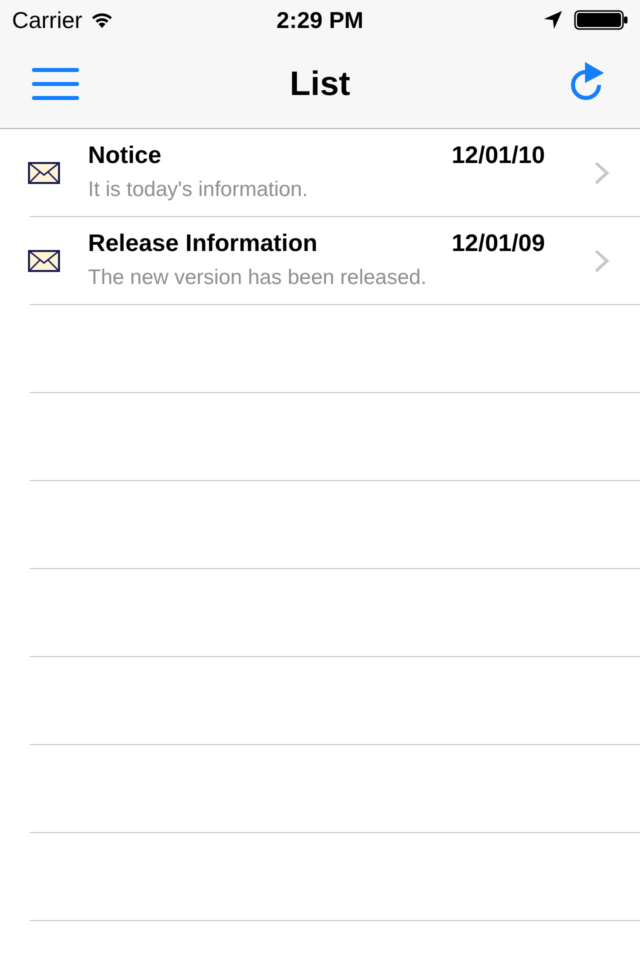 The height and width of the screenshot is (960, 640). I want to click on row-subtitle: It is today's information., so click(198, 190).